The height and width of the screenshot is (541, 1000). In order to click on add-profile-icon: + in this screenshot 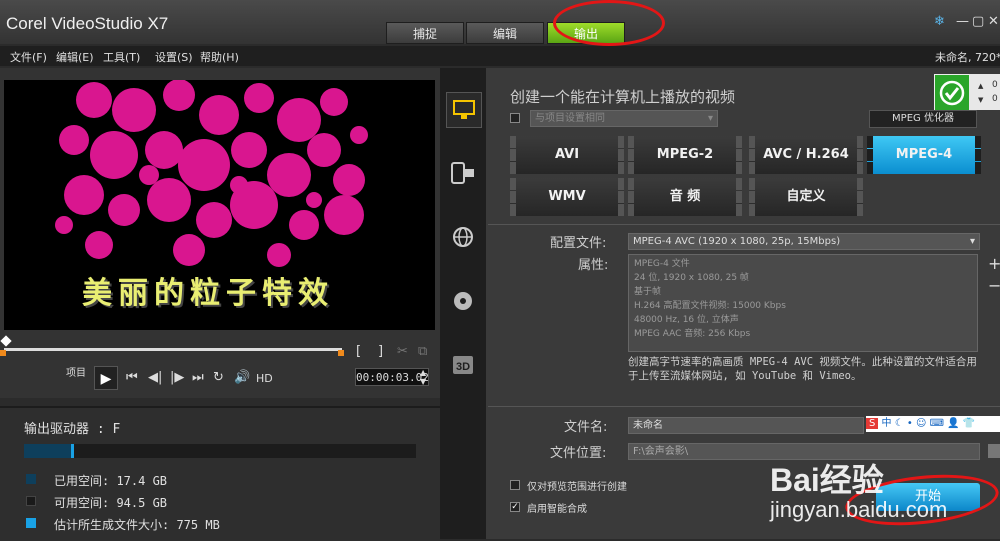, I will do `click(994, 263)`.